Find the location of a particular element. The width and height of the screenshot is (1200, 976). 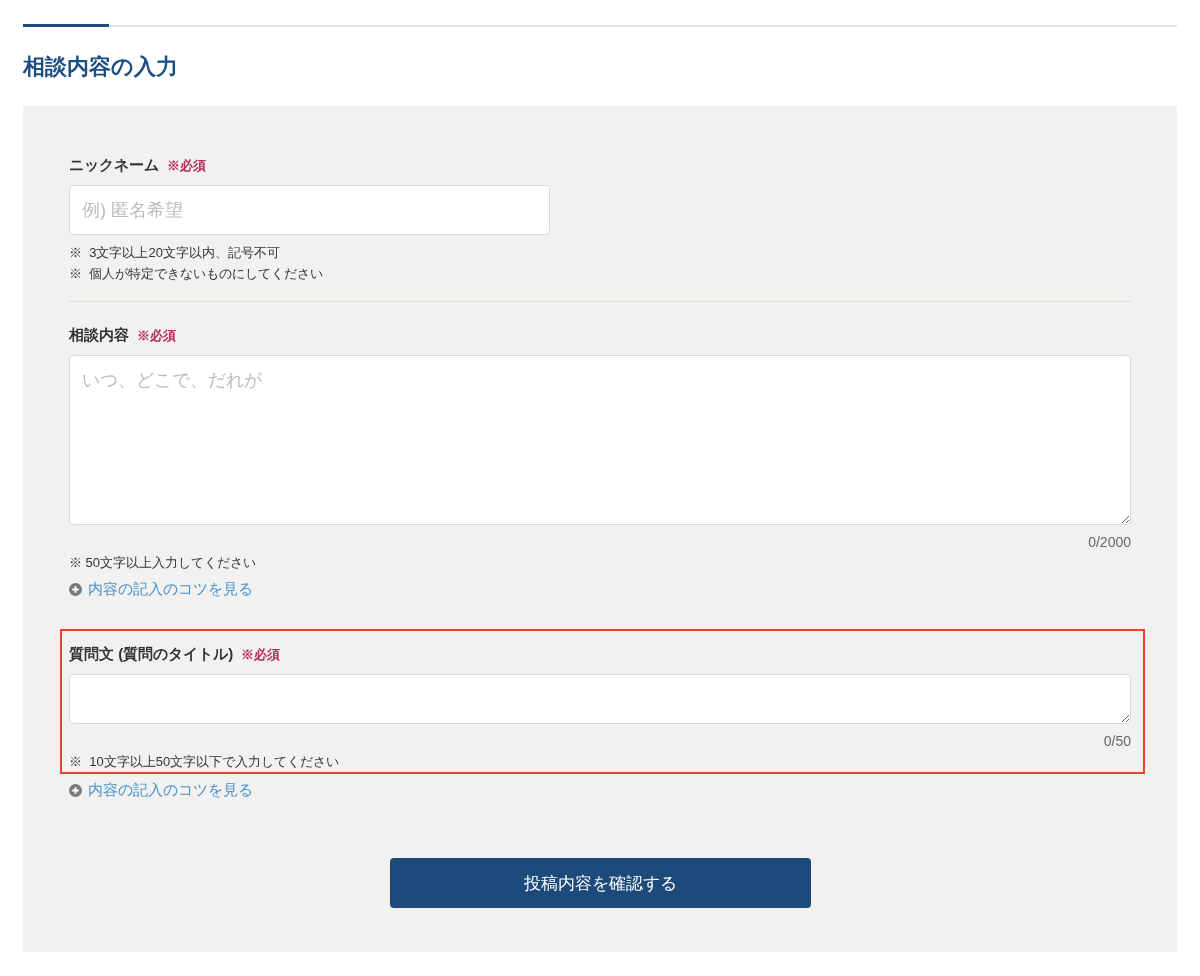

field-note: ※ 個人が特定できないものにしてください is located at coordinates (196, 274).